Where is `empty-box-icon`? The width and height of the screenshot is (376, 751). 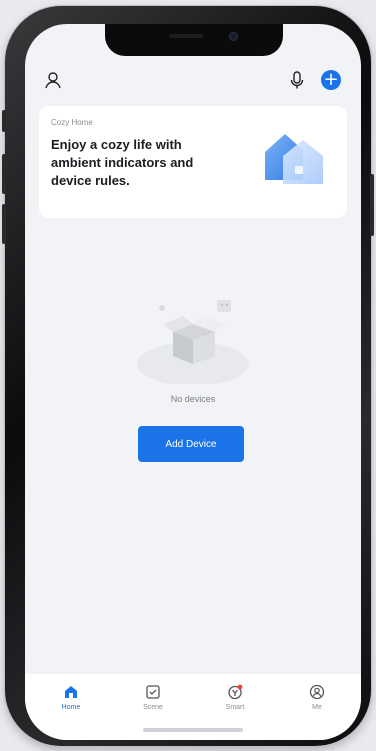
empty-box-icon is located at coordinates (193, 342).